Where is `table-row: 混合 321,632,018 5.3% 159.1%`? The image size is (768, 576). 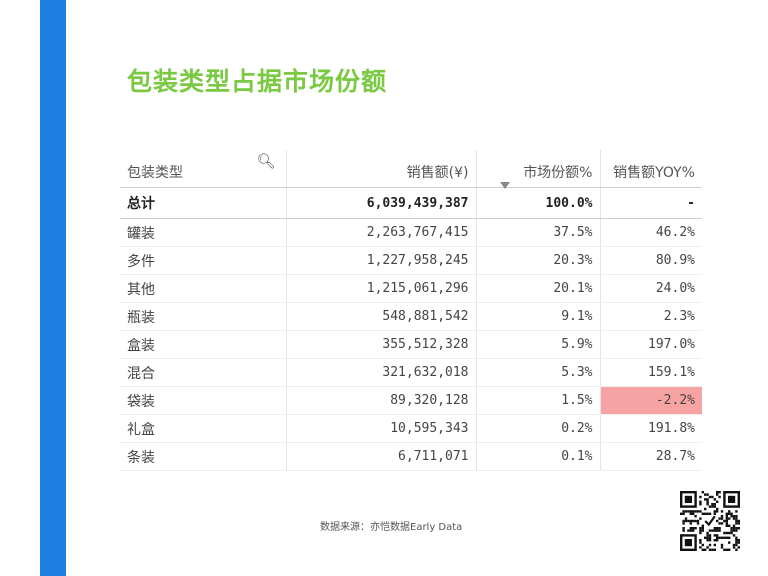
table-row: 混合 321,632,018 5.3% 159.1% is located at coordinates (411, 372).